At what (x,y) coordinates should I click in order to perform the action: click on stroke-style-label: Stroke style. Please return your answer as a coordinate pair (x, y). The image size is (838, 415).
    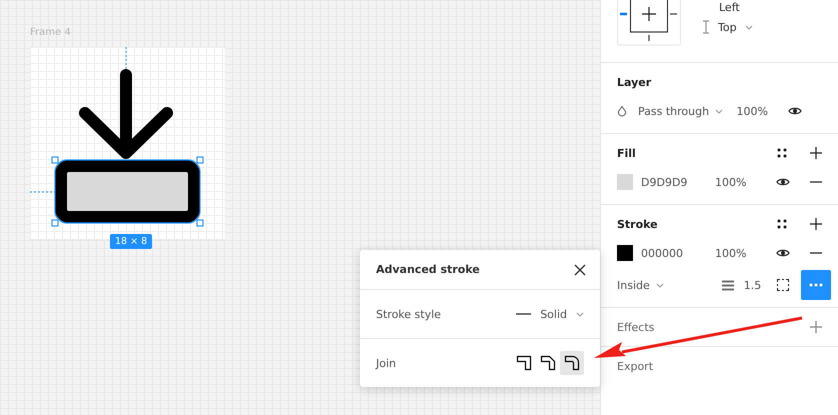
    Looking at the image, I should click on (408, 314).